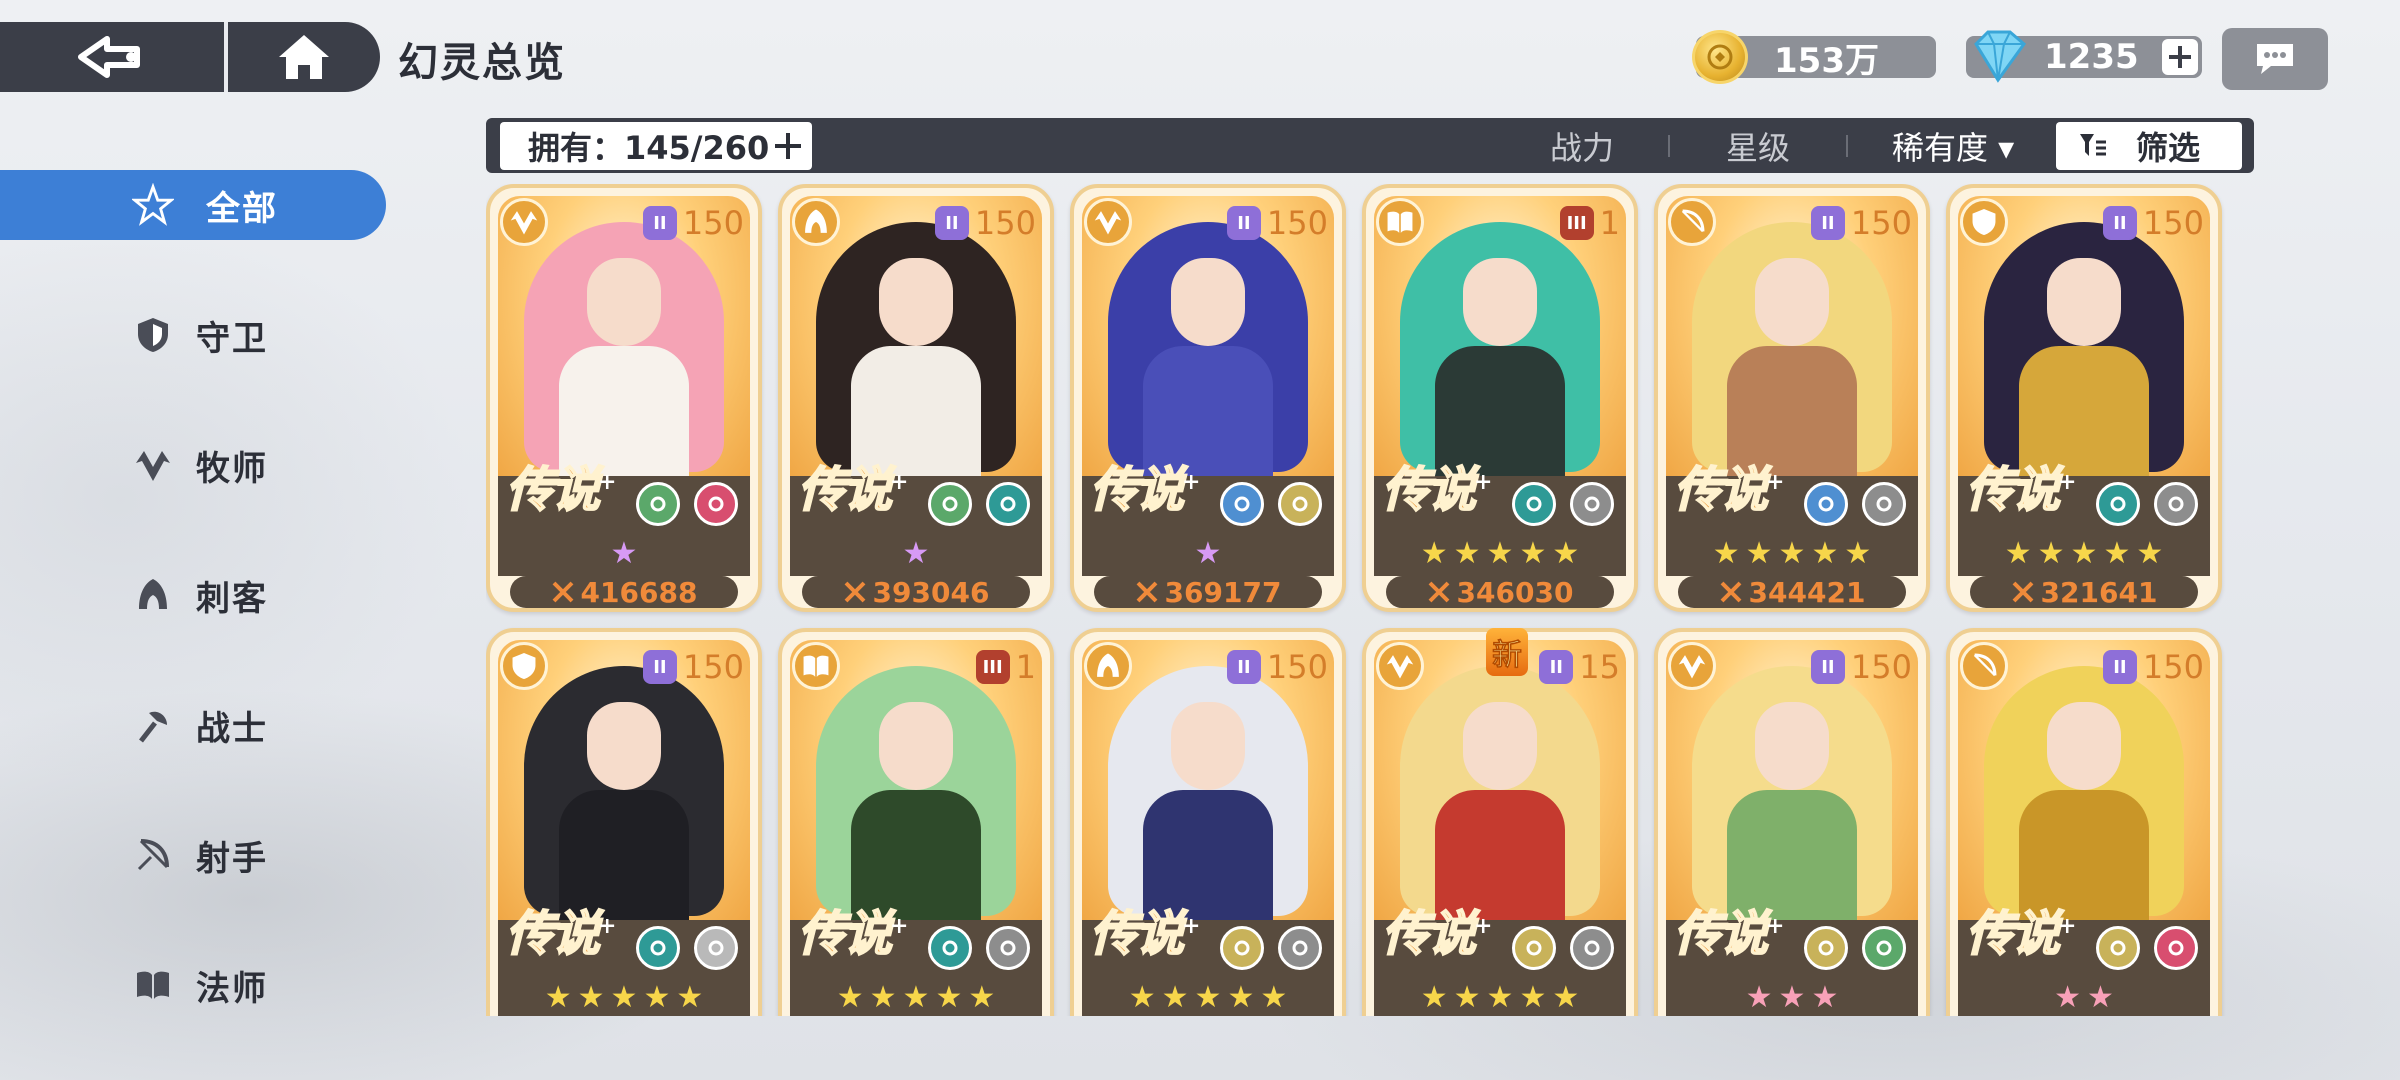 The height and width of the screenshot is (1080, 2400). What do you see at coordinates (624, 398) in the screenshot?
I see `hero-card: II 150 传说+ ★ 416688` at bounding box center [624, 398].